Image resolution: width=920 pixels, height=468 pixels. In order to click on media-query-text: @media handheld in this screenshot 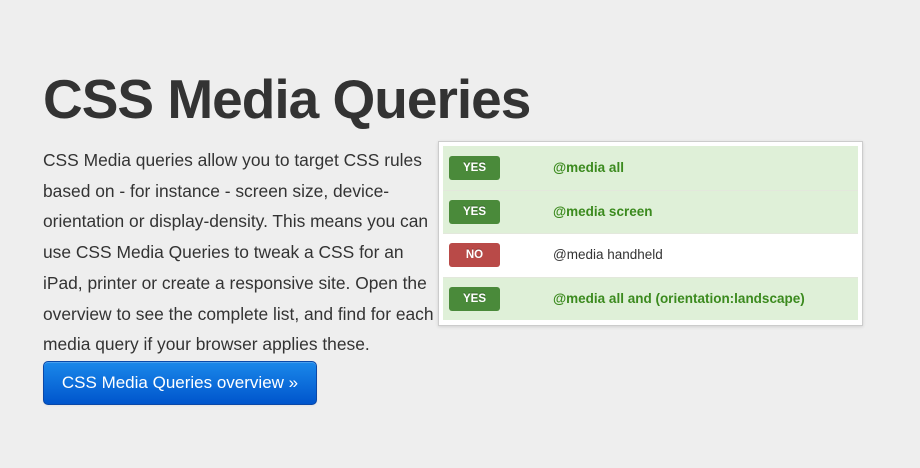, I will do `click(608, 254)`.